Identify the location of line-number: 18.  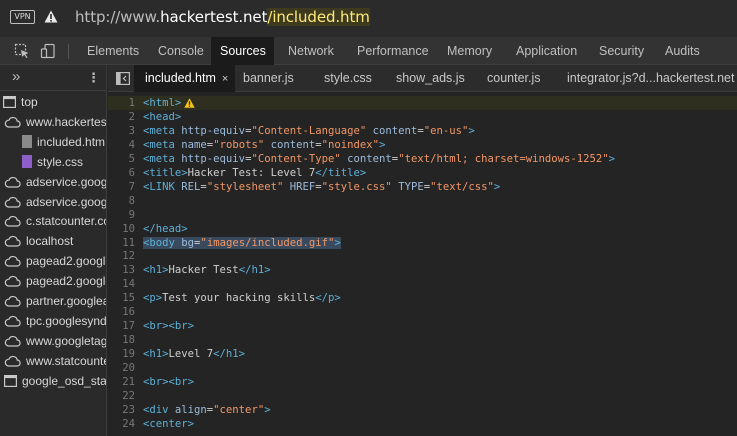
(121, 340).